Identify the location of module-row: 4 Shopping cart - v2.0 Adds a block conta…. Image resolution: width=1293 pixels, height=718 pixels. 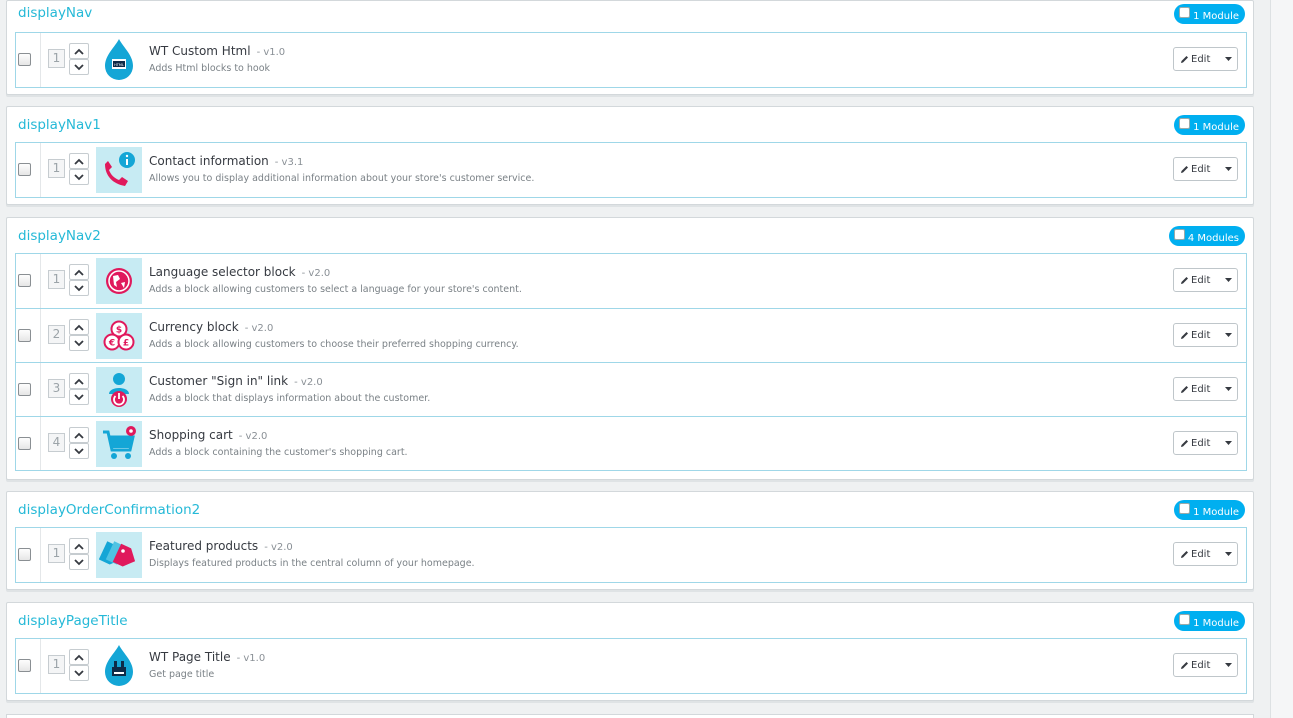
(631, 443).